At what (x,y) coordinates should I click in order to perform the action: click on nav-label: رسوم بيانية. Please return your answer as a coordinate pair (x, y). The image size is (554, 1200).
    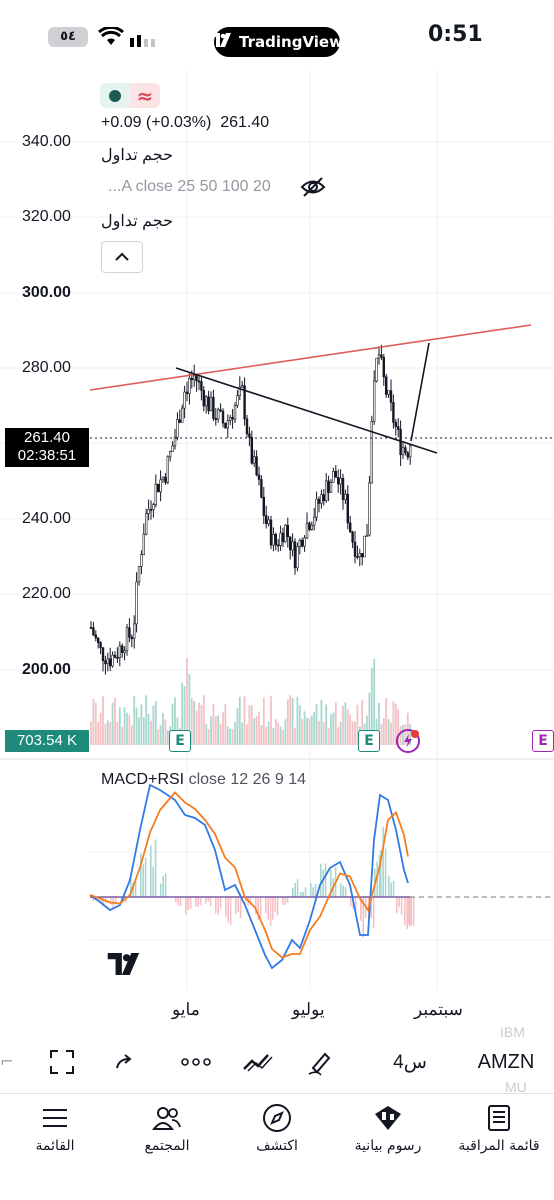
    Looking at the image, I should click on (388, 1146).